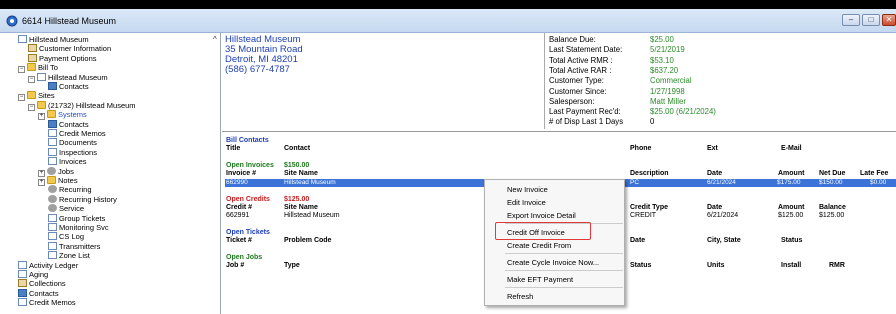  What do you see at coordinates (68, 77) in the screenshot?
I see `tree-item: − Hillstead Museum` at bounding box center [68, 77].